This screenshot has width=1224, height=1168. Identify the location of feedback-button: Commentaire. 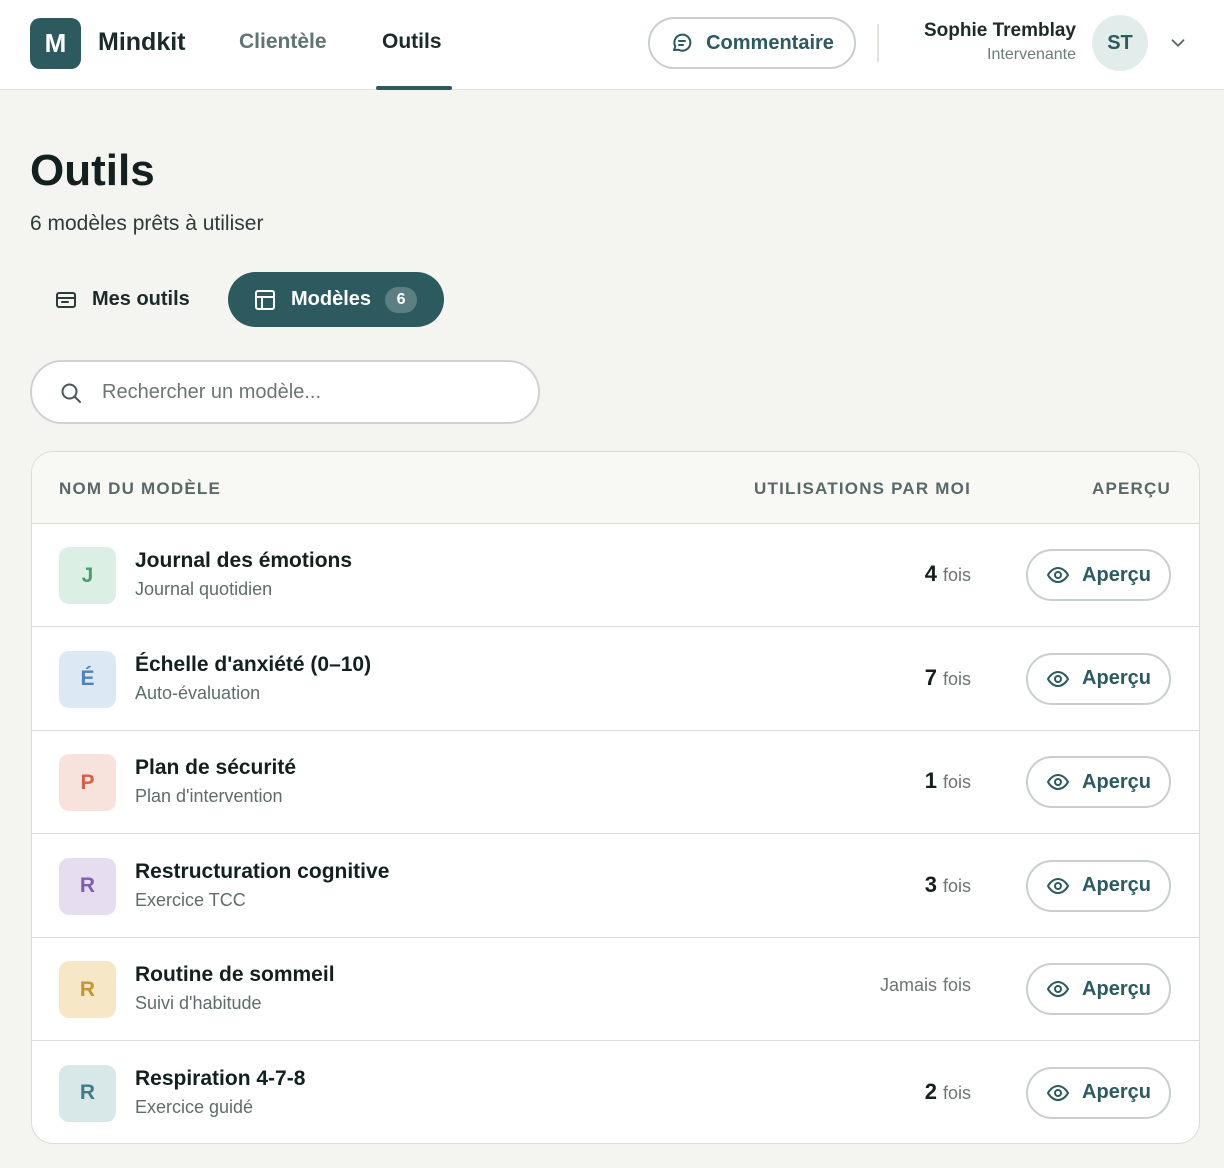
(752, 43).